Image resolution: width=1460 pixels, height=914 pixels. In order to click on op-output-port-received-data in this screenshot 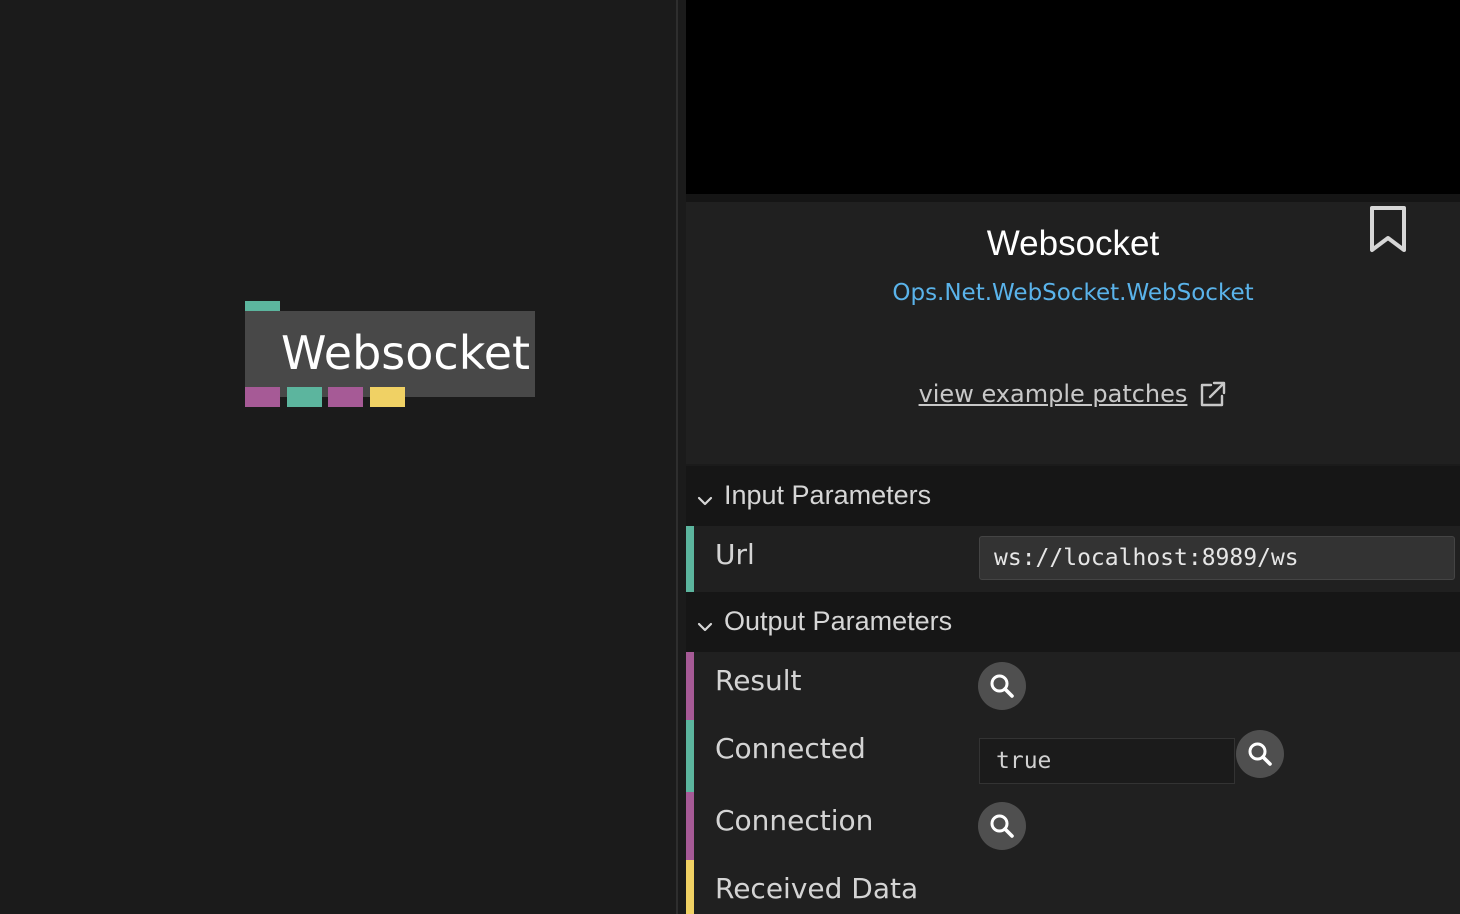, I will do `click(387, 397)`.